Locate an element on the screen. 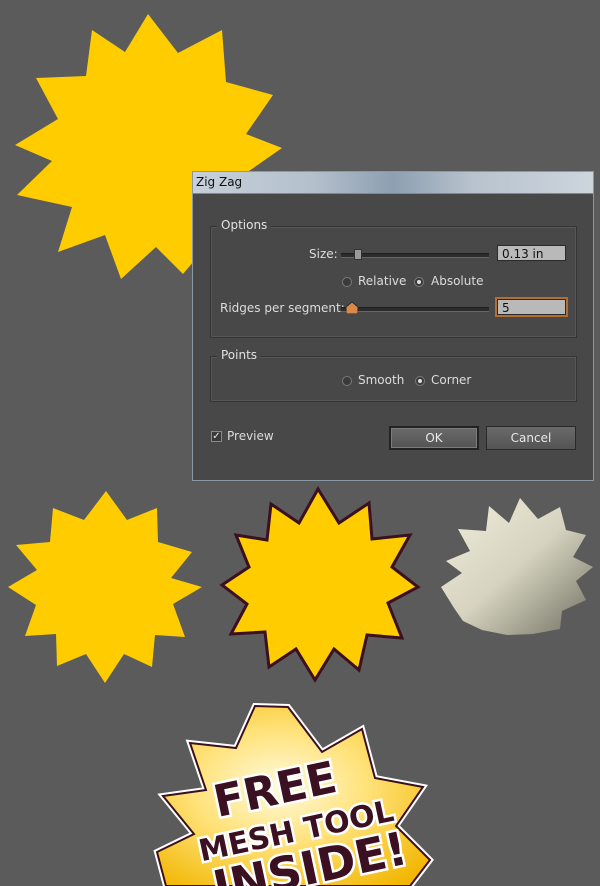  ridges-slider is located at coordinates (415, 309).